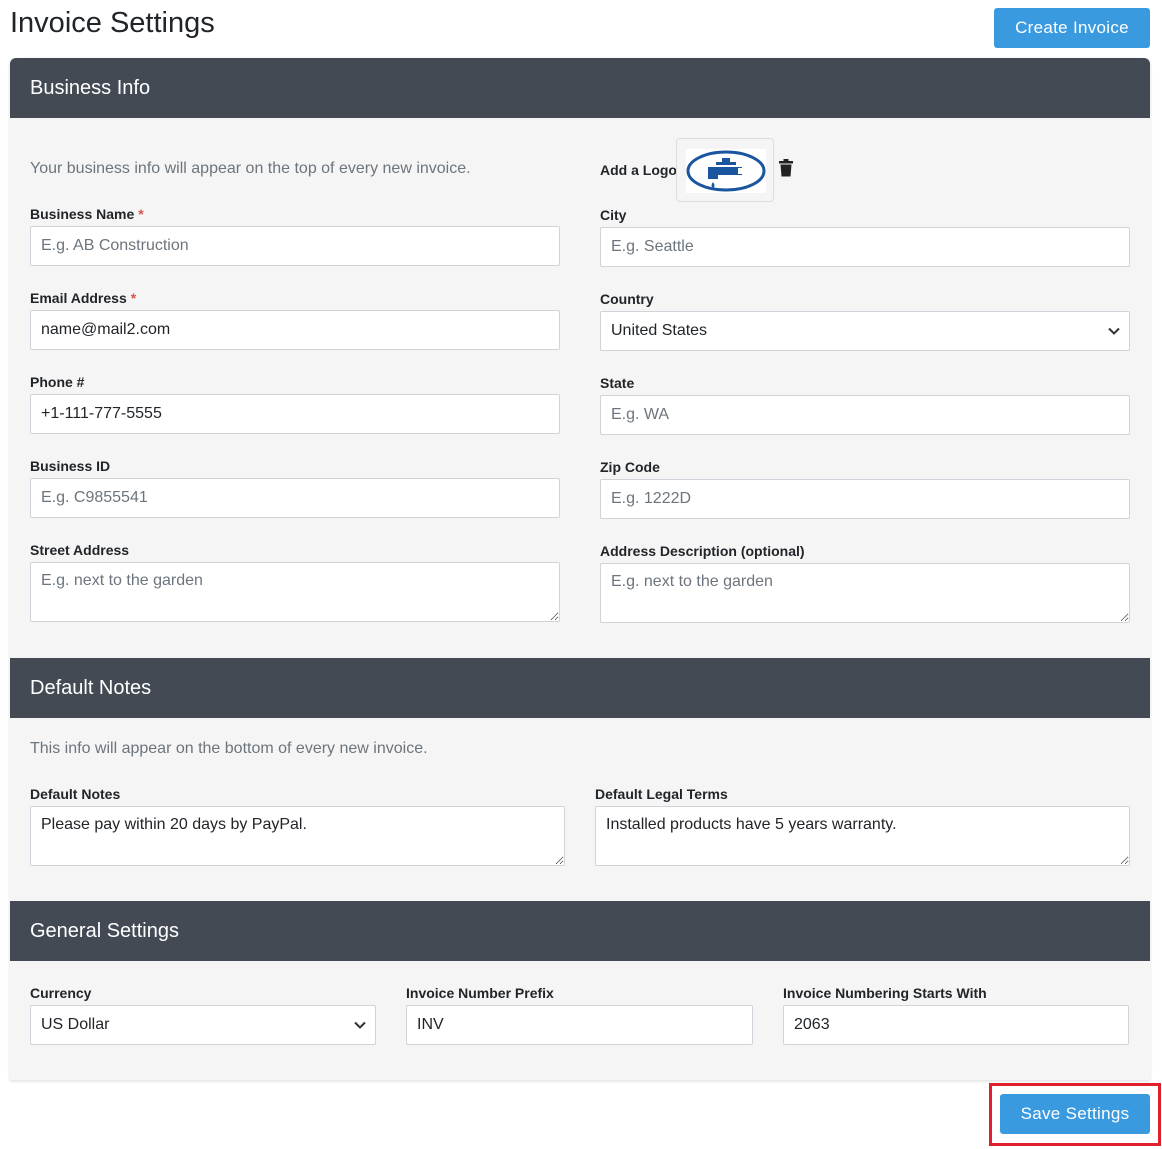 This screenshot has height=1149, width=1162. I want to click on state-input, so click(865, 415).